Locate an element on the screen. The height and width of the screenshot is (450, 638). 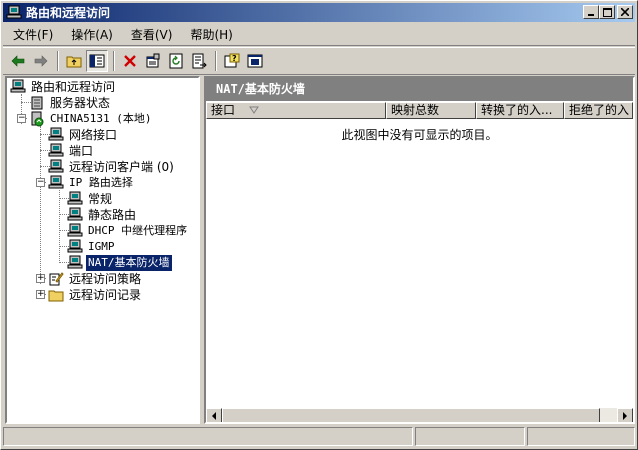
tree-item-network-interfaces: 网络接口 is located at coordinates (83, 135).